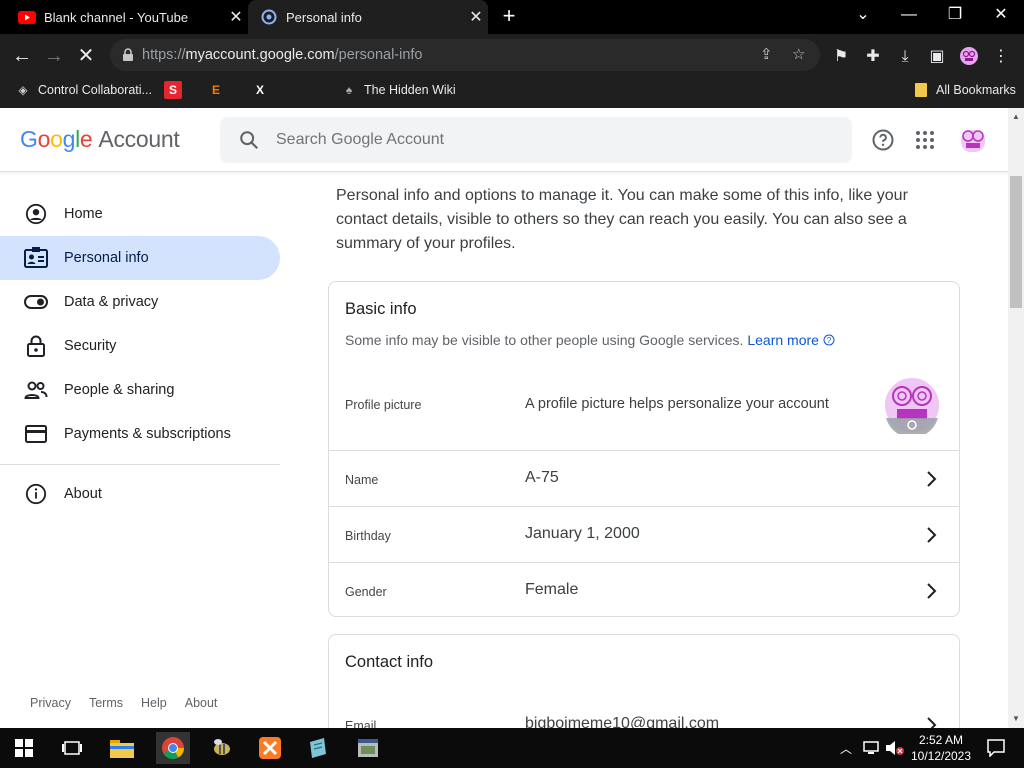 The image size is (1024, 768). What do you see at coordinates (128, 55) in the screenshot?
I see `site-info-icon` at bounding box center [128, 55].